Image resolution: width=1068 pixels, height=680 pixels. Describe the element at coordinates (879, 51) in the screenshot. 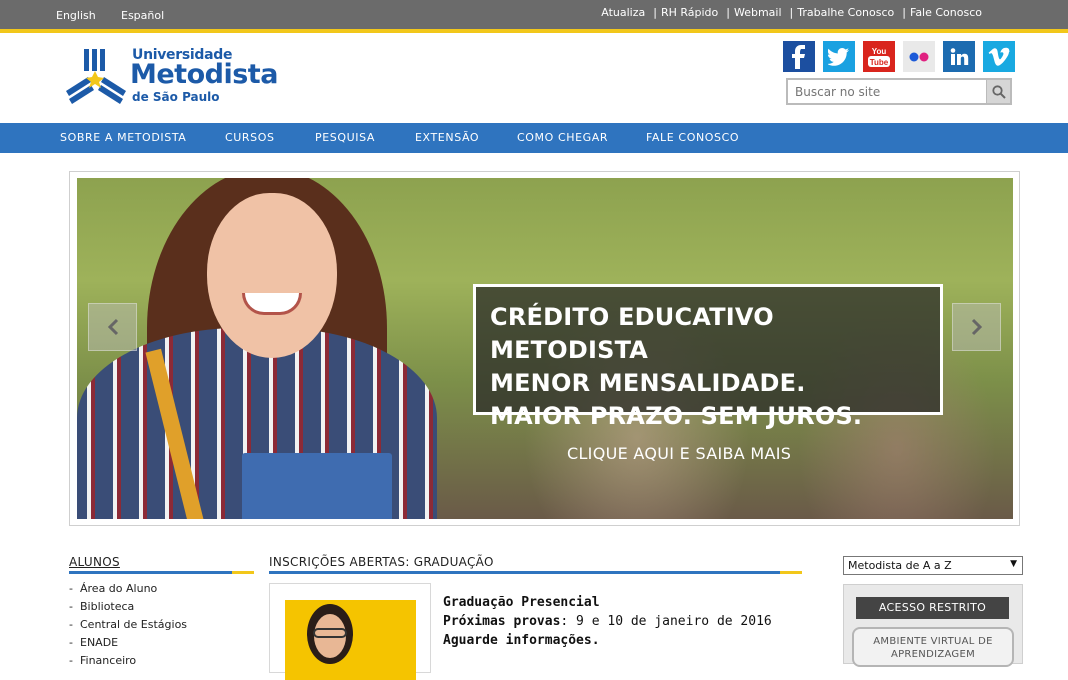

I see `svg-text: You` at that location.